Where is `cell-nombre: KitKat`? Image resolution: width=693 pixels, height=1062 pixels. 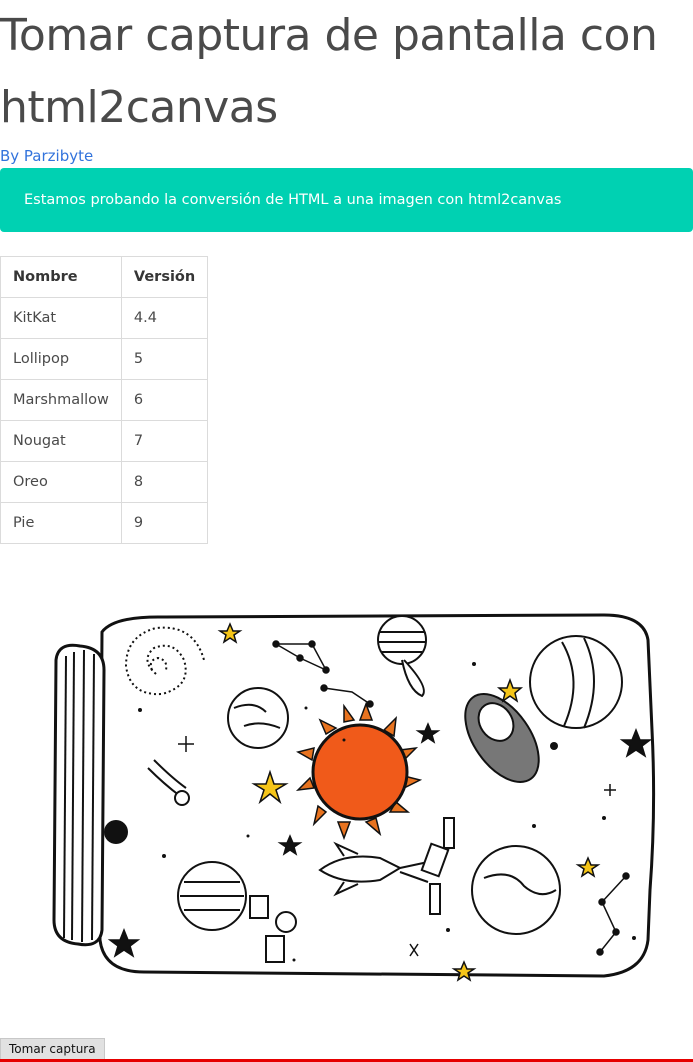 cell-nombre: KitKat is located at coordinates (61, 318).